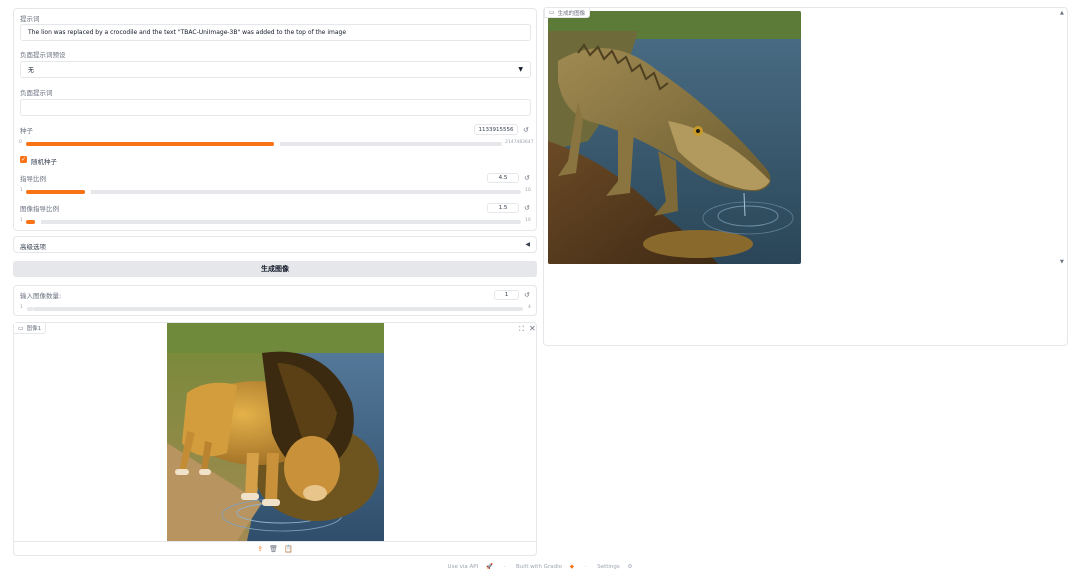 This screenshot has width=1080, height=583. I want to click on output-image-badge: ▭ 生成的图像, so click(567, 13).